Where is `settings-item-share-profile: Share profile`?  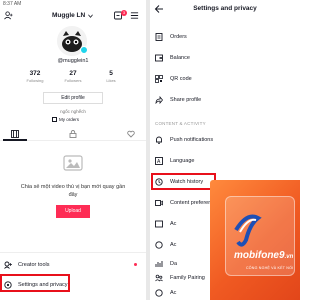
settings-item-share-profile: Share profile is located at coordinates (225, 100).